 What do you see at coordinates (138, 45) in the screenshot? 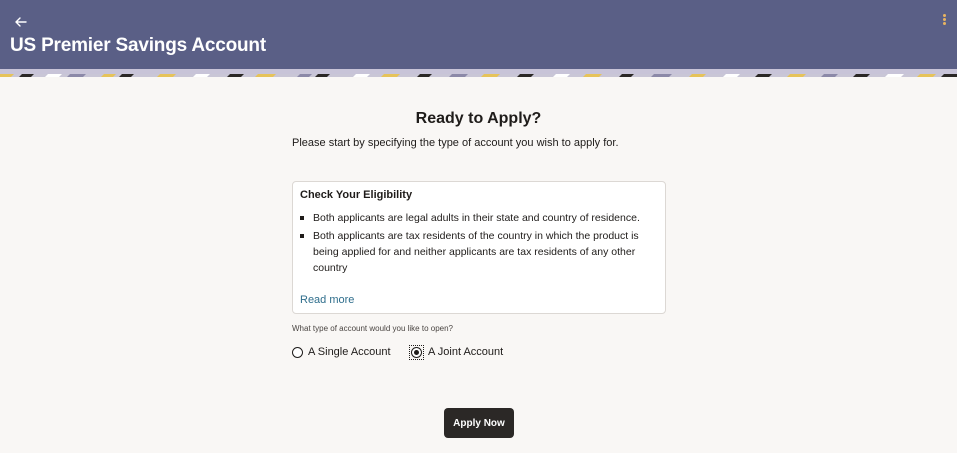
I see `page-title: US Premier Savings Account` at bounding box center [138, 45].